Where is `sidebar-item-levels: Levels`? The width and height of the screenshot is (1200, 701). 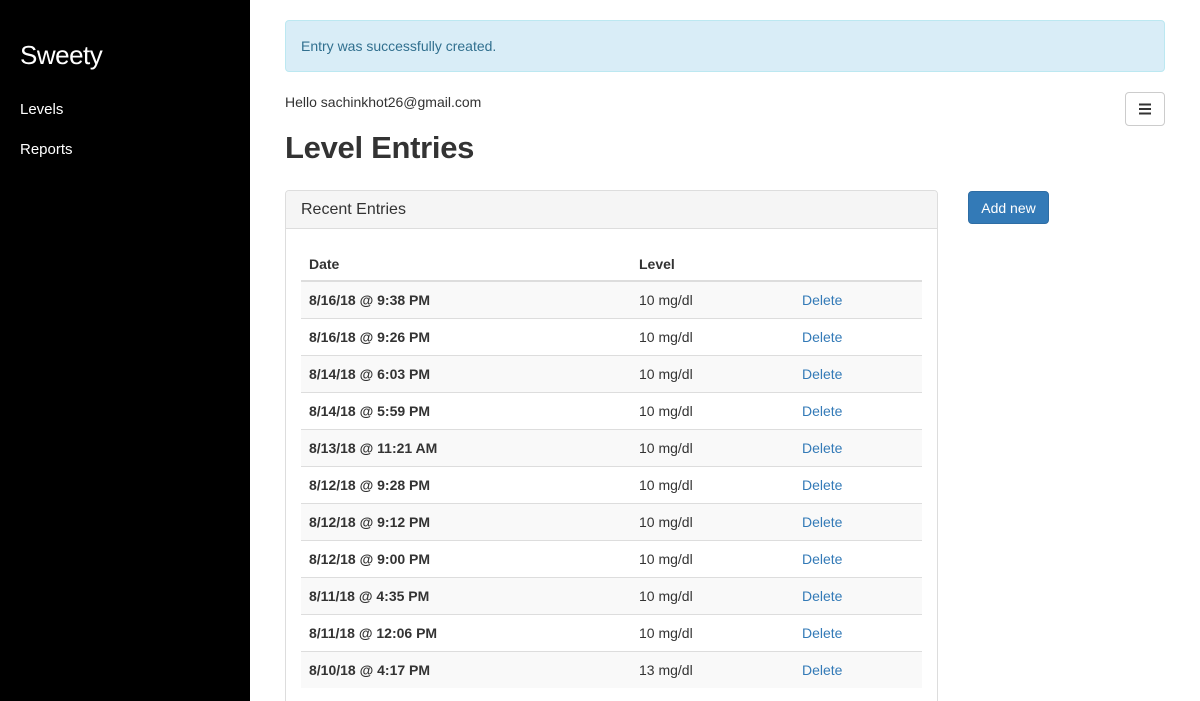
sidebar-item-levels: Levels is located at coordinates (41, 109).